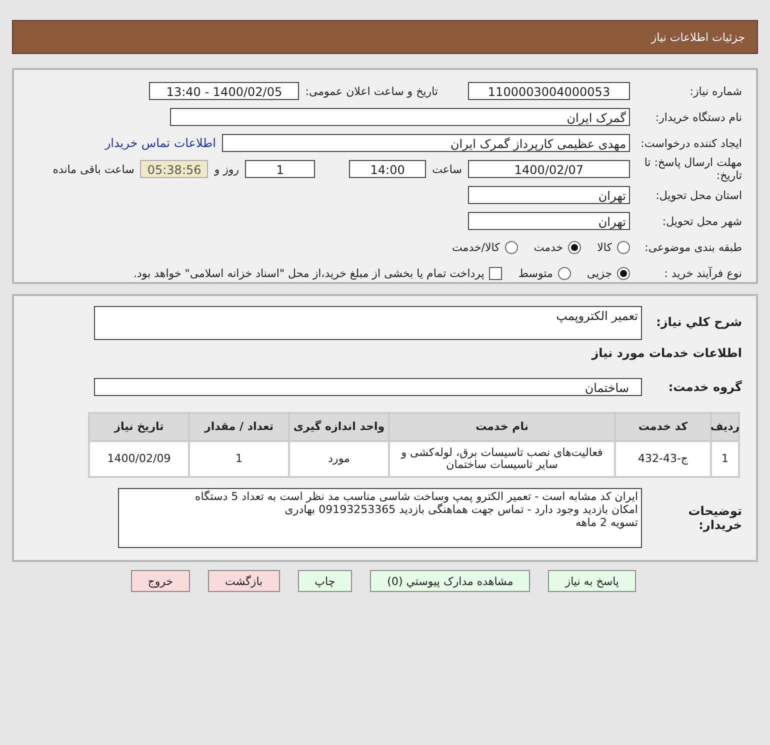 The width and height of the screenshot is (770, 745). I want to click on province-field: تهران, so click(549, 195).